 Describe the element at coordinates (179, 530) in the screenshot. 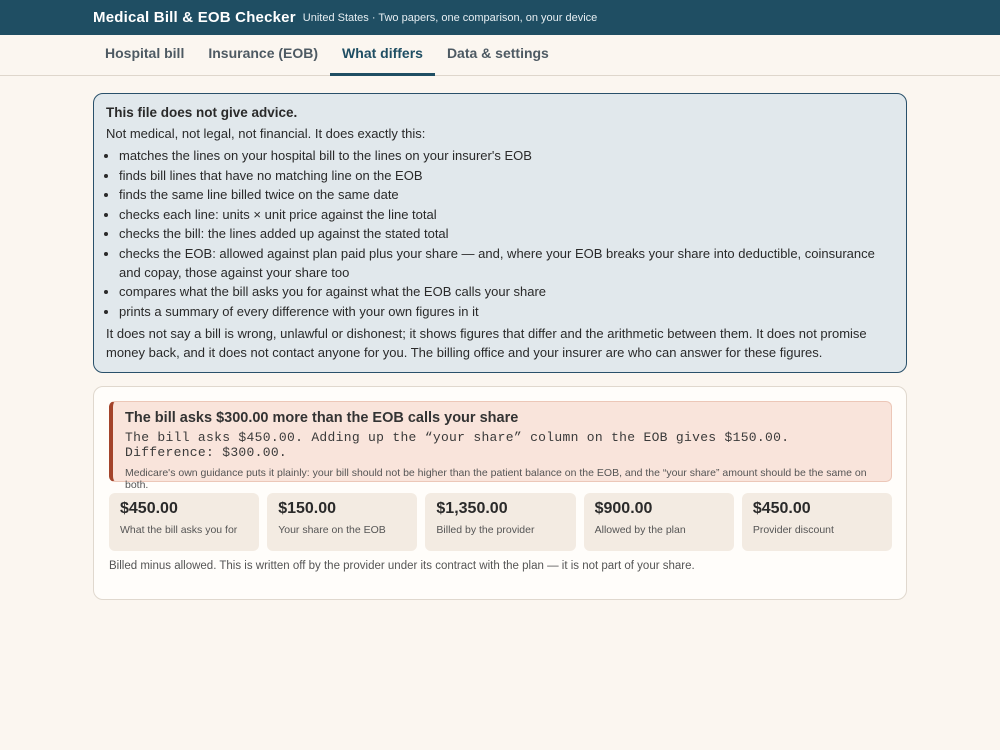

I see `card-label: What the bill asks you for` at that location.